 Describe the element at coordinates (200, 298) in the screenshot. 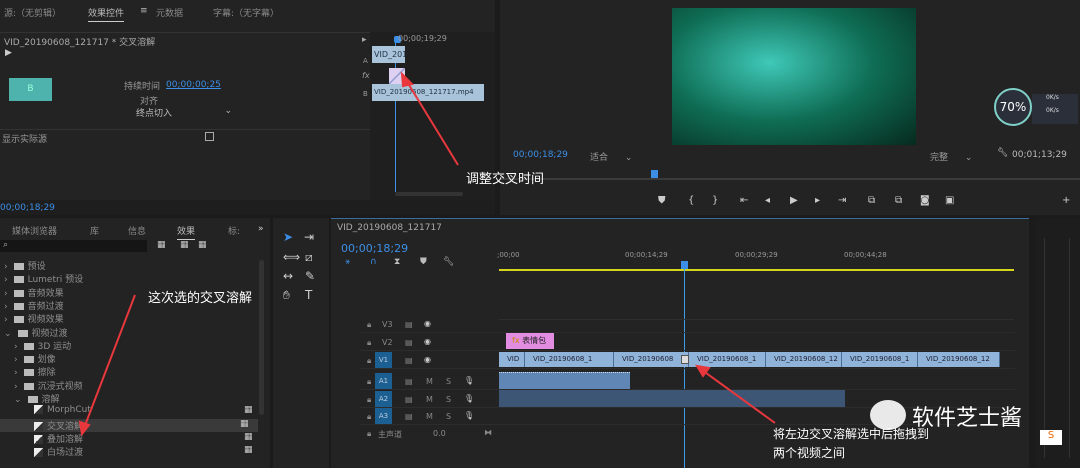

I see `annotation-choose: 这次选的交叉溶解` at that location.